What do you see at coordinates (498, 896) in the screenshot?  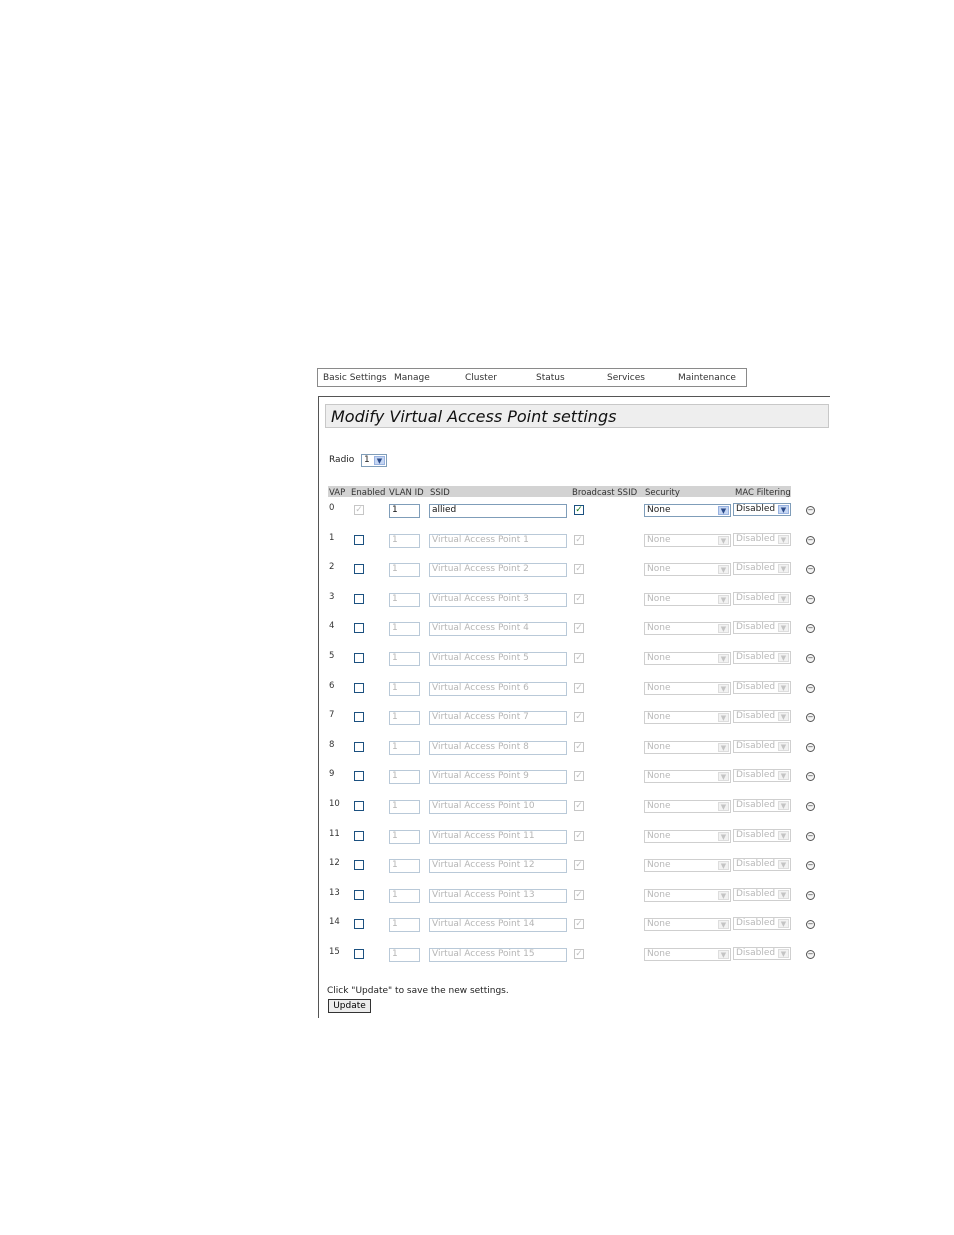 I see `ssid-input: Virtual Access Point 13` at bounding box center [498, 896].